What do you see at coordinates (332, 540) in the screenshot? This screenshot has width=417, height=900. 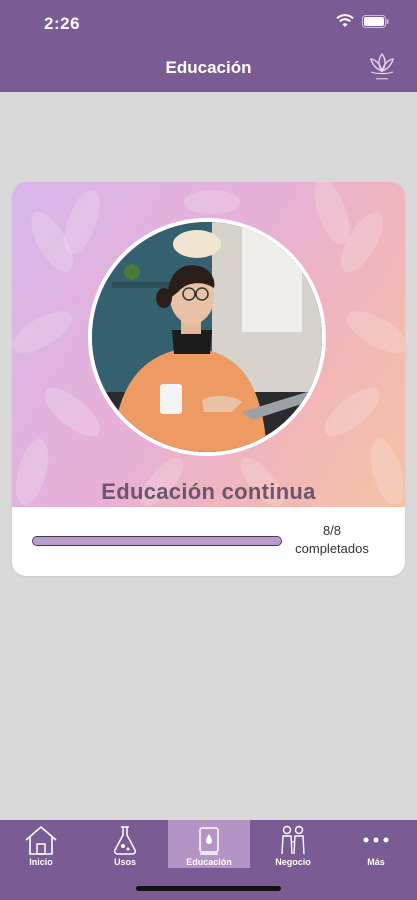 I see `progress-status: 8/8 completados` at bounding box center [332, 540].